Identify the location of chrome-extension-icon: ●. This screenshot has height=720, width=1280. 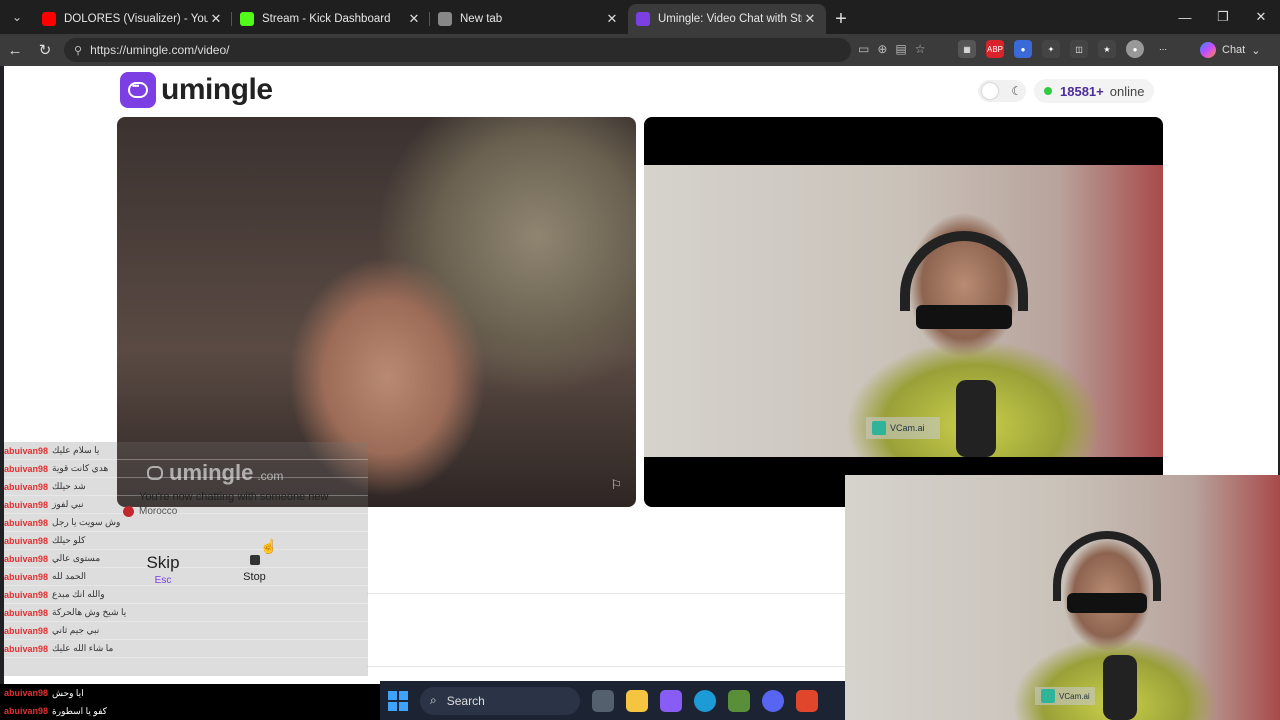
(1023, 49).